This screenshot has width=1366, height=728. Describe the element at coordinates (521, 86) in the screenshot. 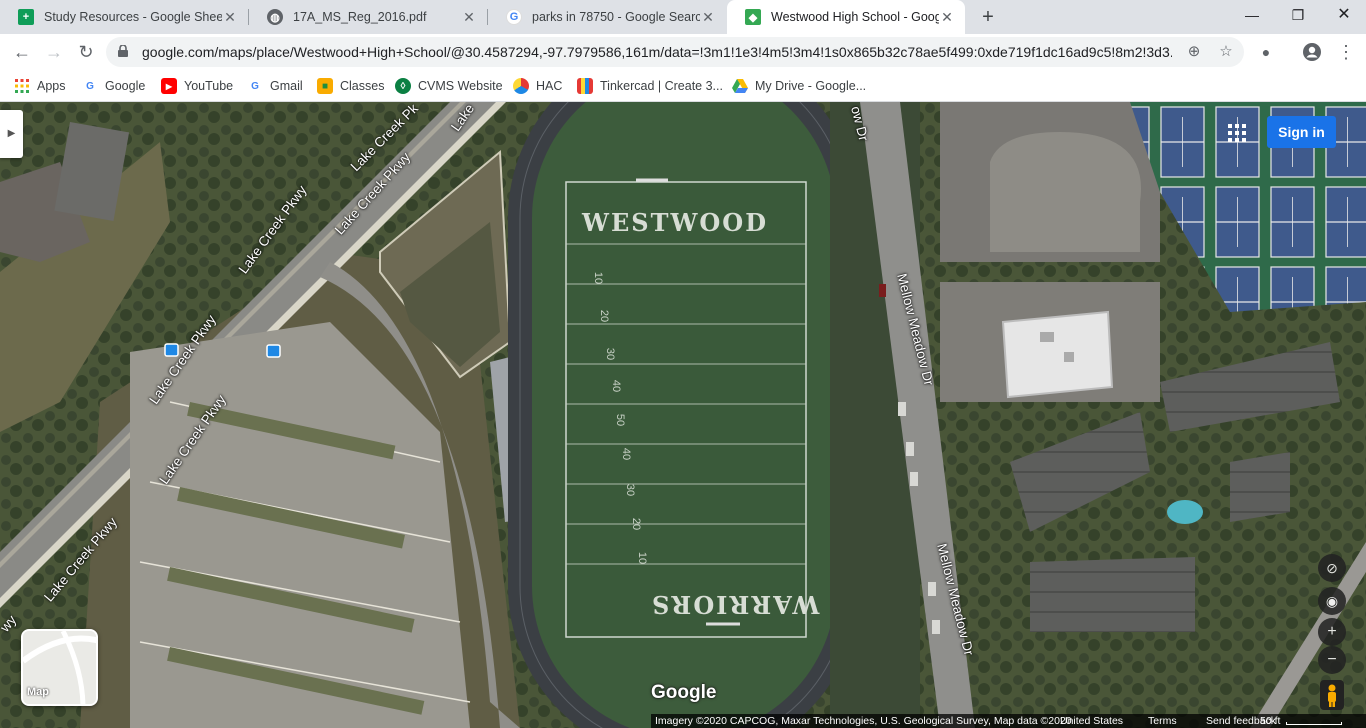

I see `hac-icon` at that location.